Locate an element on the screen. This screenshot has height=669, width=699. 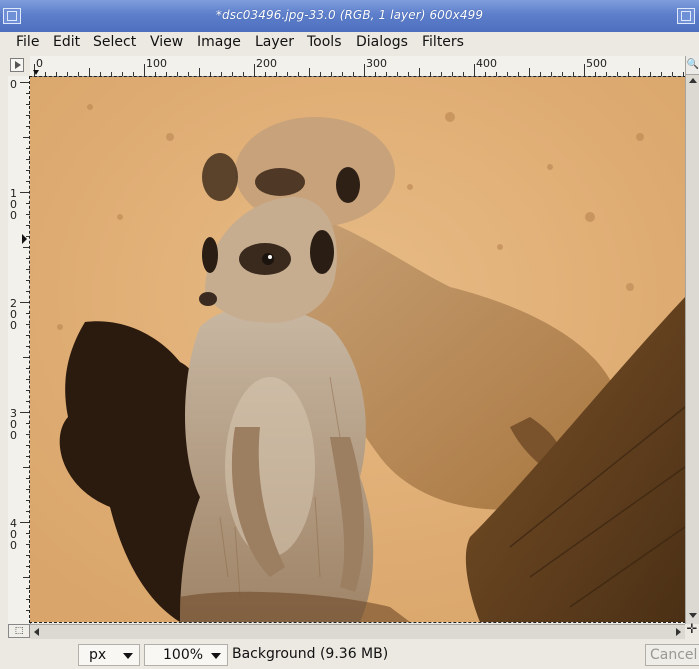
horizontal-ruler: 0 100 200 300 400 500 is located at coordinates (357, 66).